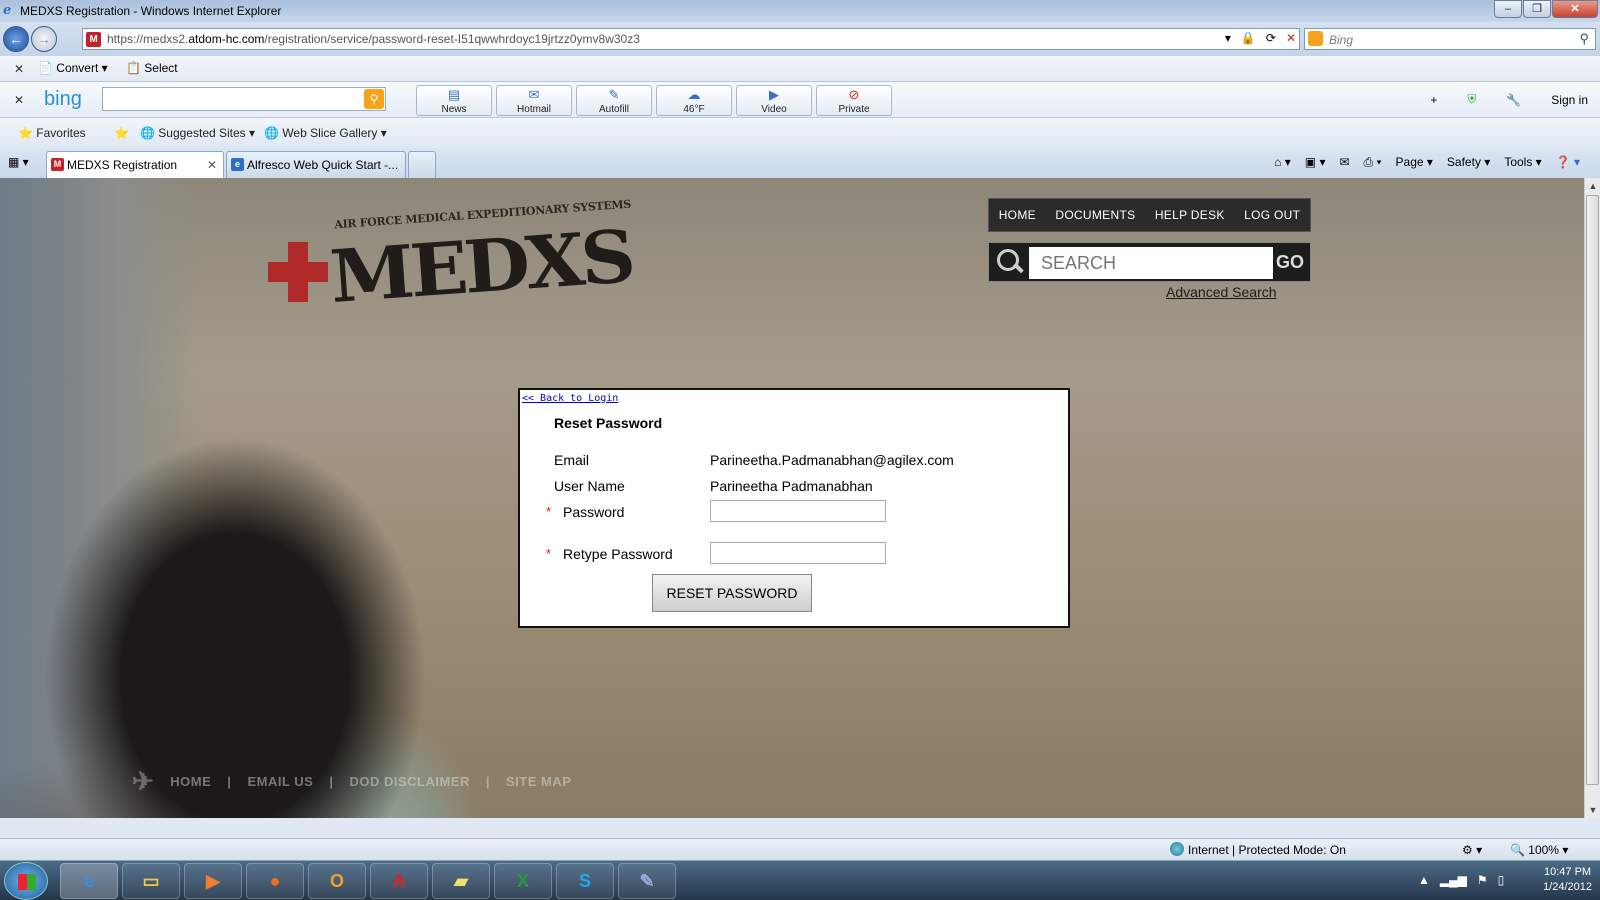  Describe the element at coordinates (461, 881) in the screenshot. I see `sticky-notes-taskbar-icon: ▰` at that location.